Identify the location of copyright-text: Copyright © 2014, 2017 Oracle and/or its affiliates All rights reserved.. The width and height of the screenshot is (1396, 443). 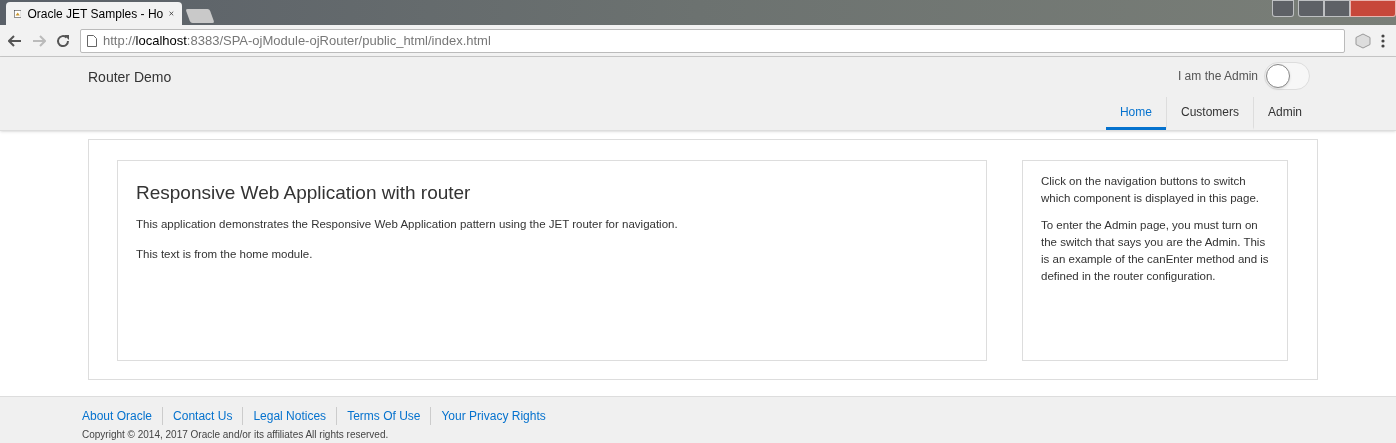
(236, 435).